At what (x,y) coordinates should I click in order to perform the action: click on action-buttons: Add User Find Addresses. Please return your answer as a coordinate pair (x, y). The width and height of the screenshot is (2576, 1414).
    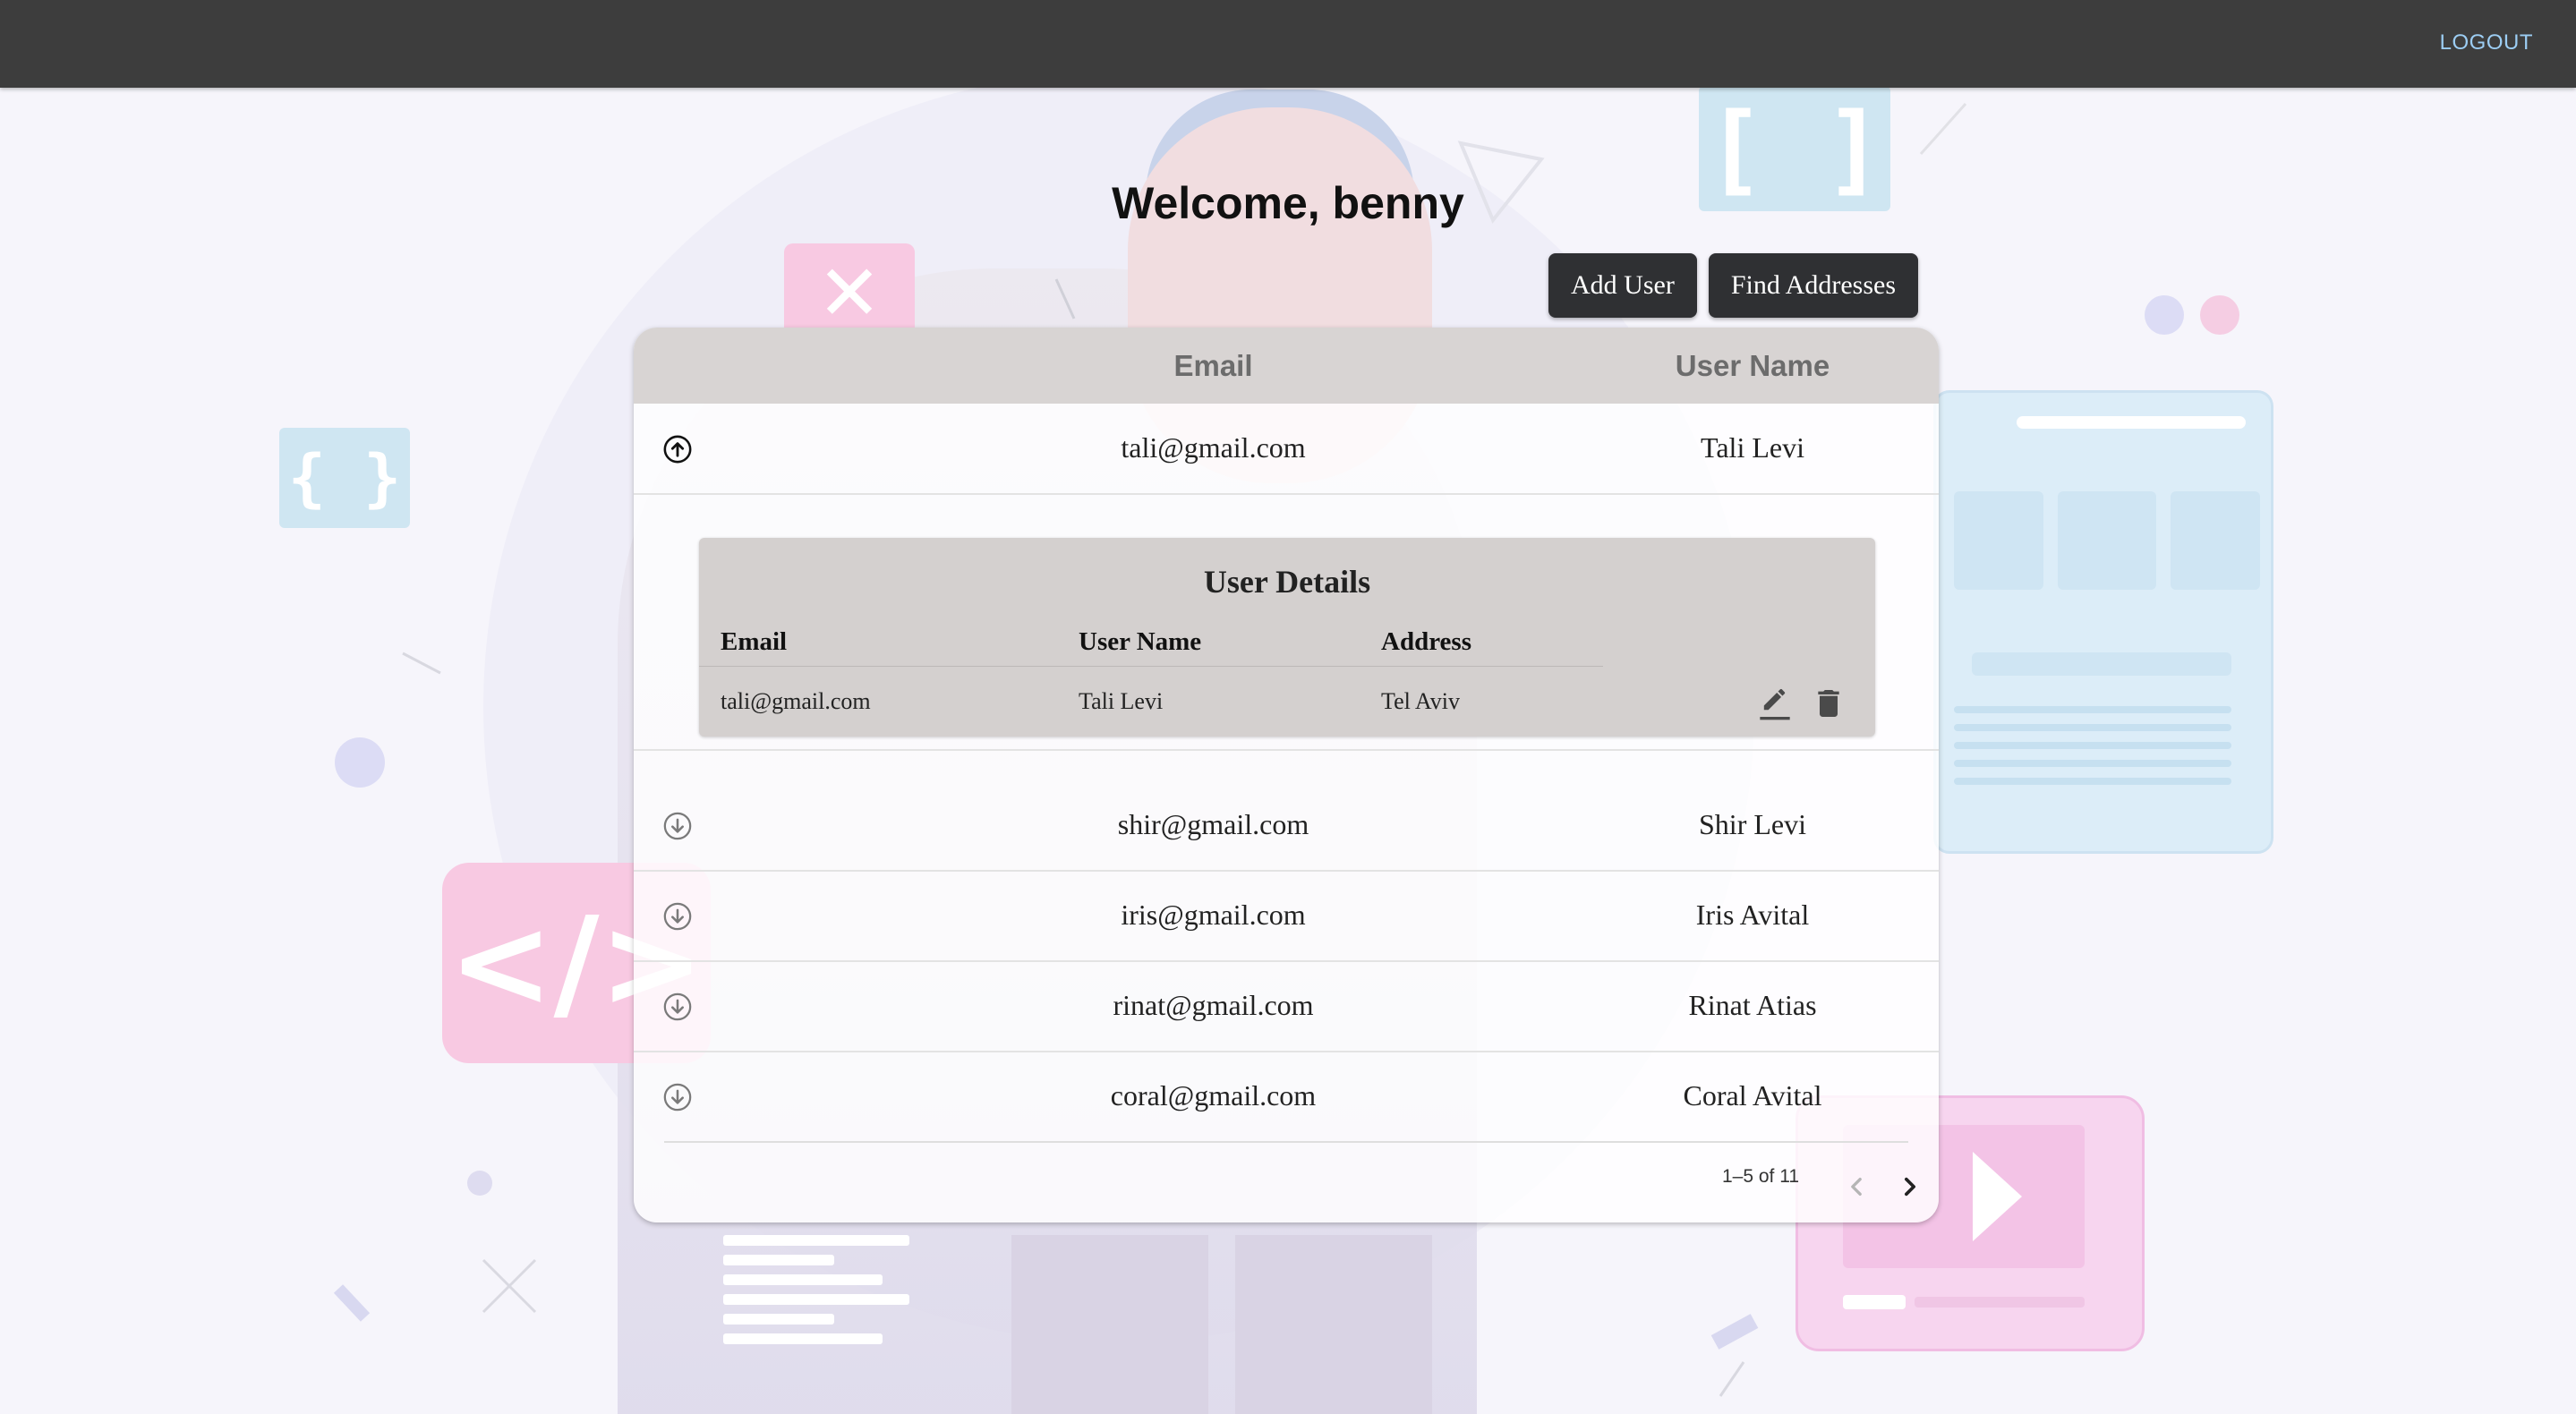
    Looking at the image, I should click on (1733, 285).